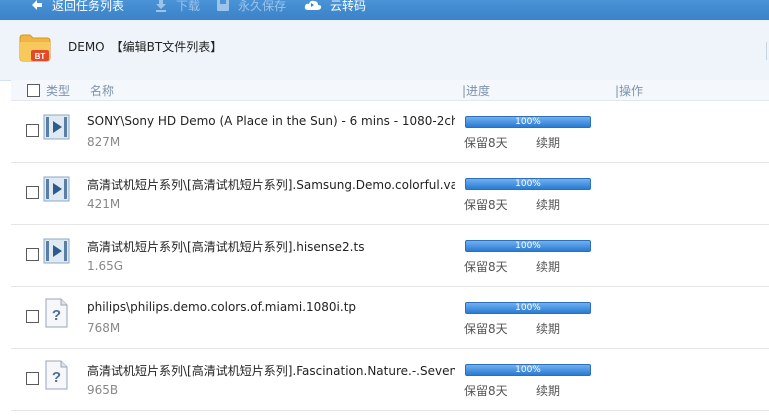 The width and height of the screenshot is (769, 418). Describe the element at coordinates (271, 246) in the screenshot. I see `file-name: 高清试机短片系列\[高清试机短片系列].hisense2.ts` at that location.